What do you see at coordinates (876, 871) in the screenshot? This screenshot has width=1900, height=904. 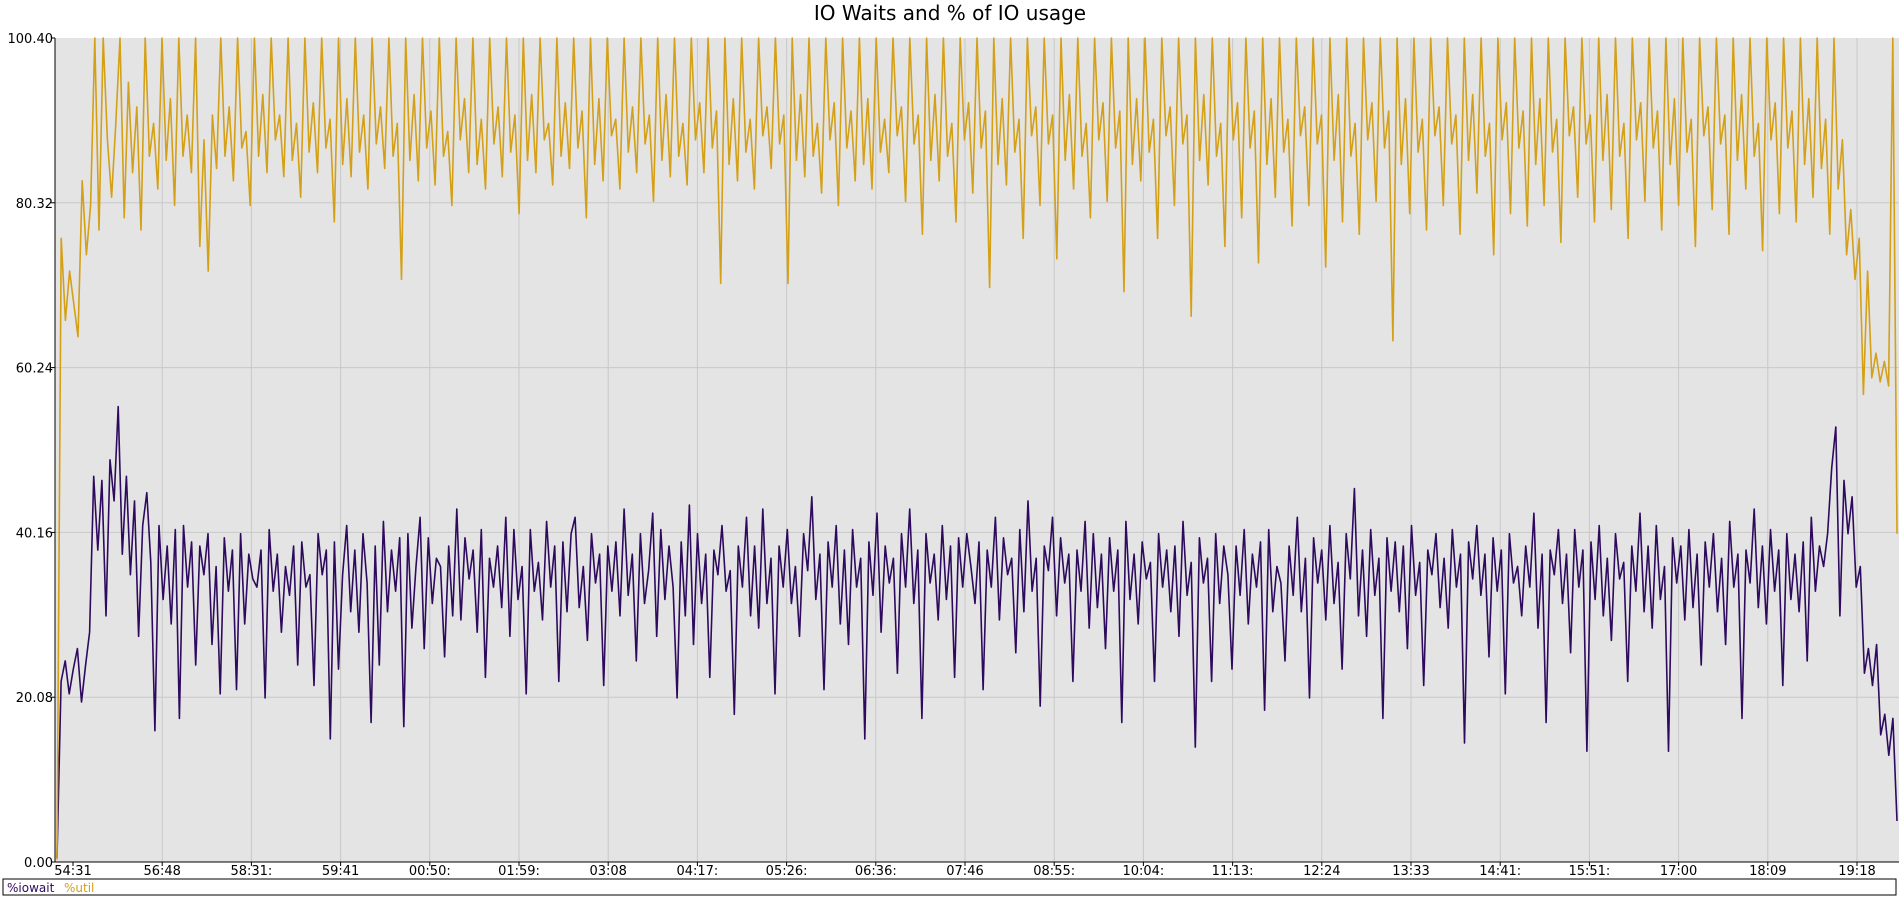 I see `x-tick-label: 06:36:` at bounding box center [876, 871].